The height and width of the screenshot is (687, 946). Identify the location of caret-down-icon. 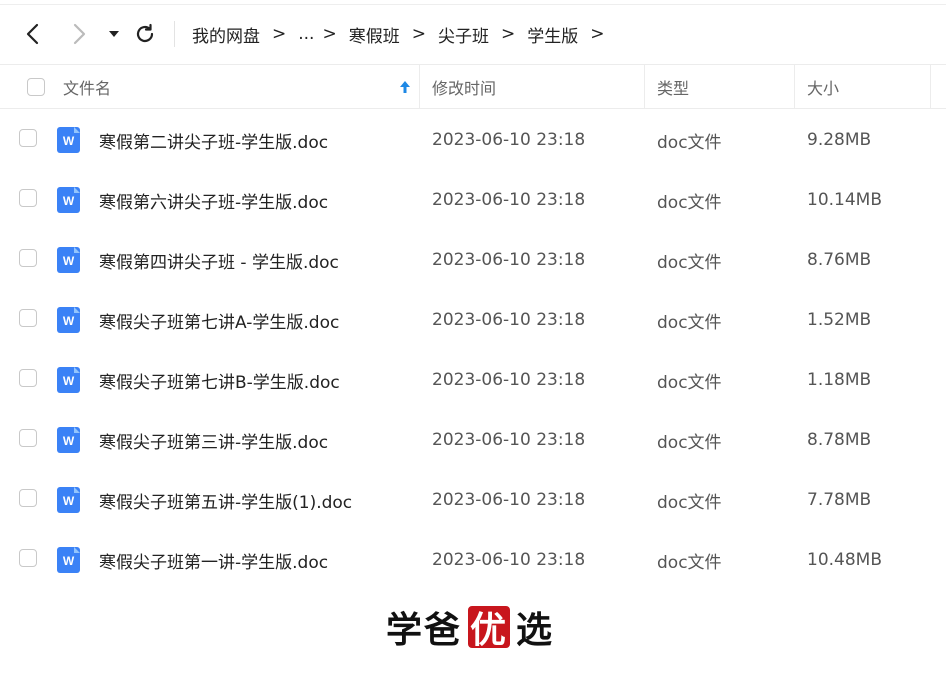
(114, 34).